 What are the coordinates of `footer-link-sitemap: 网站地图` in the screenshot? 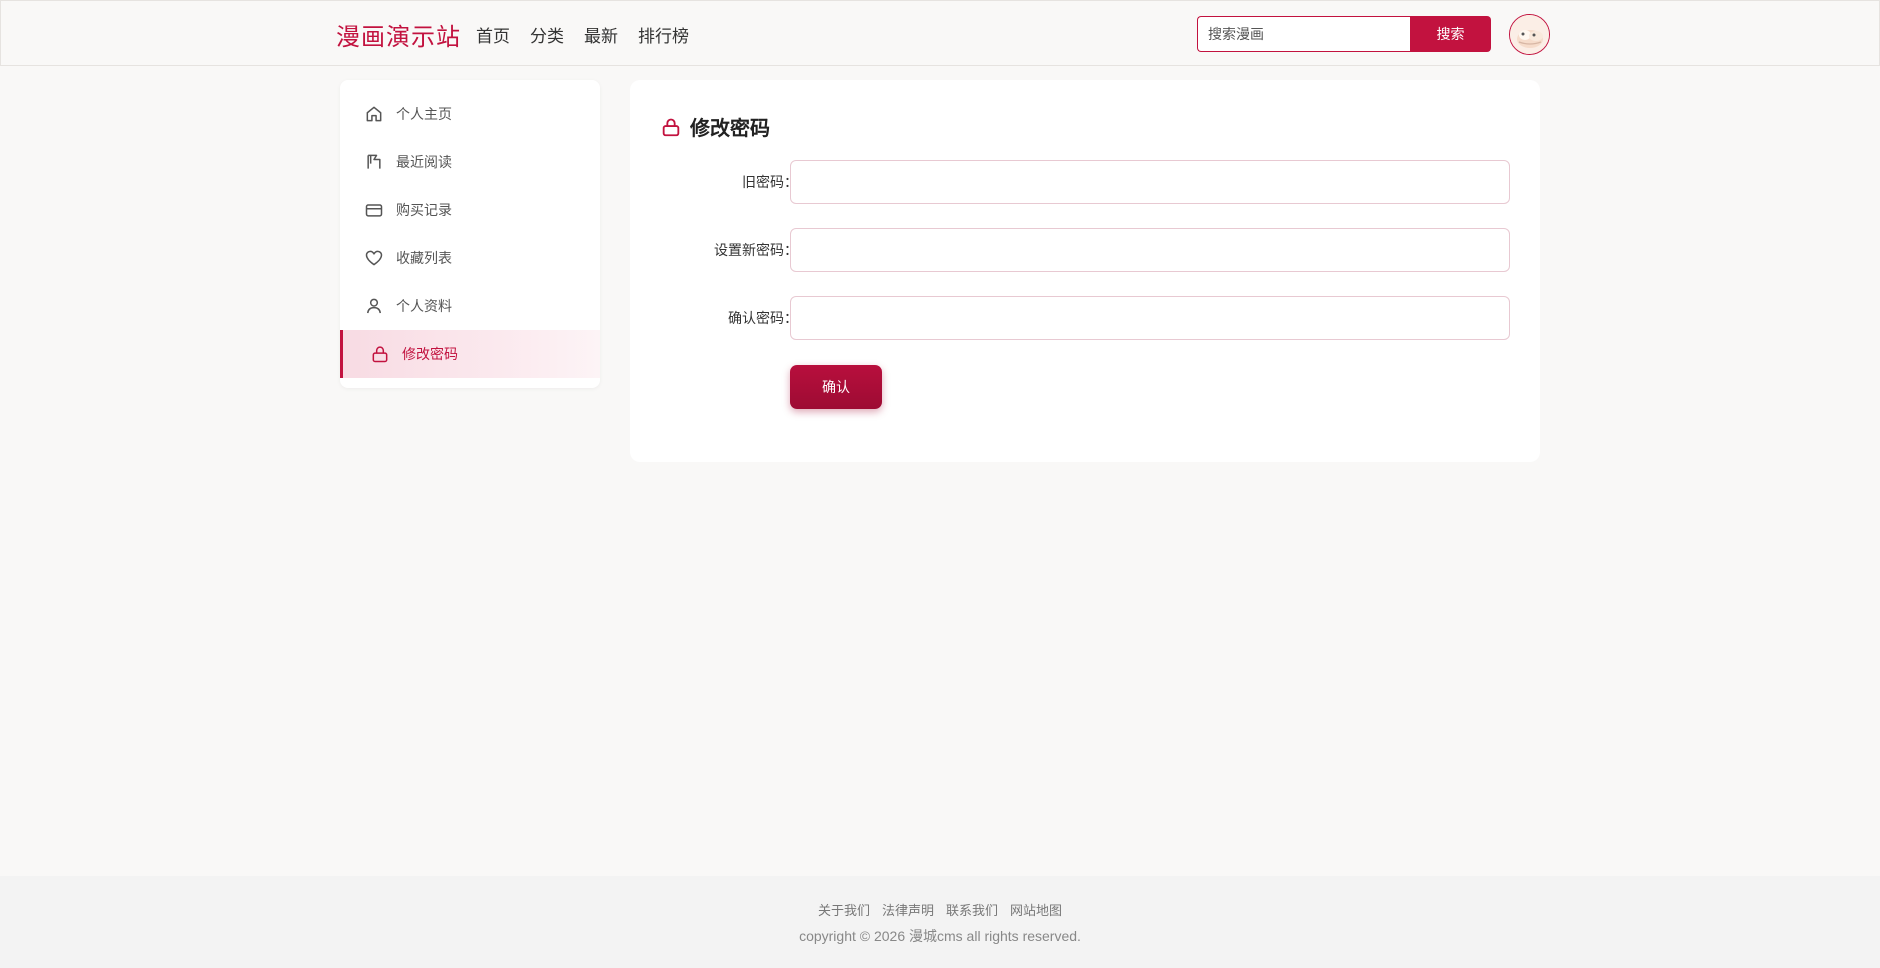 It's located at (1036, 909).